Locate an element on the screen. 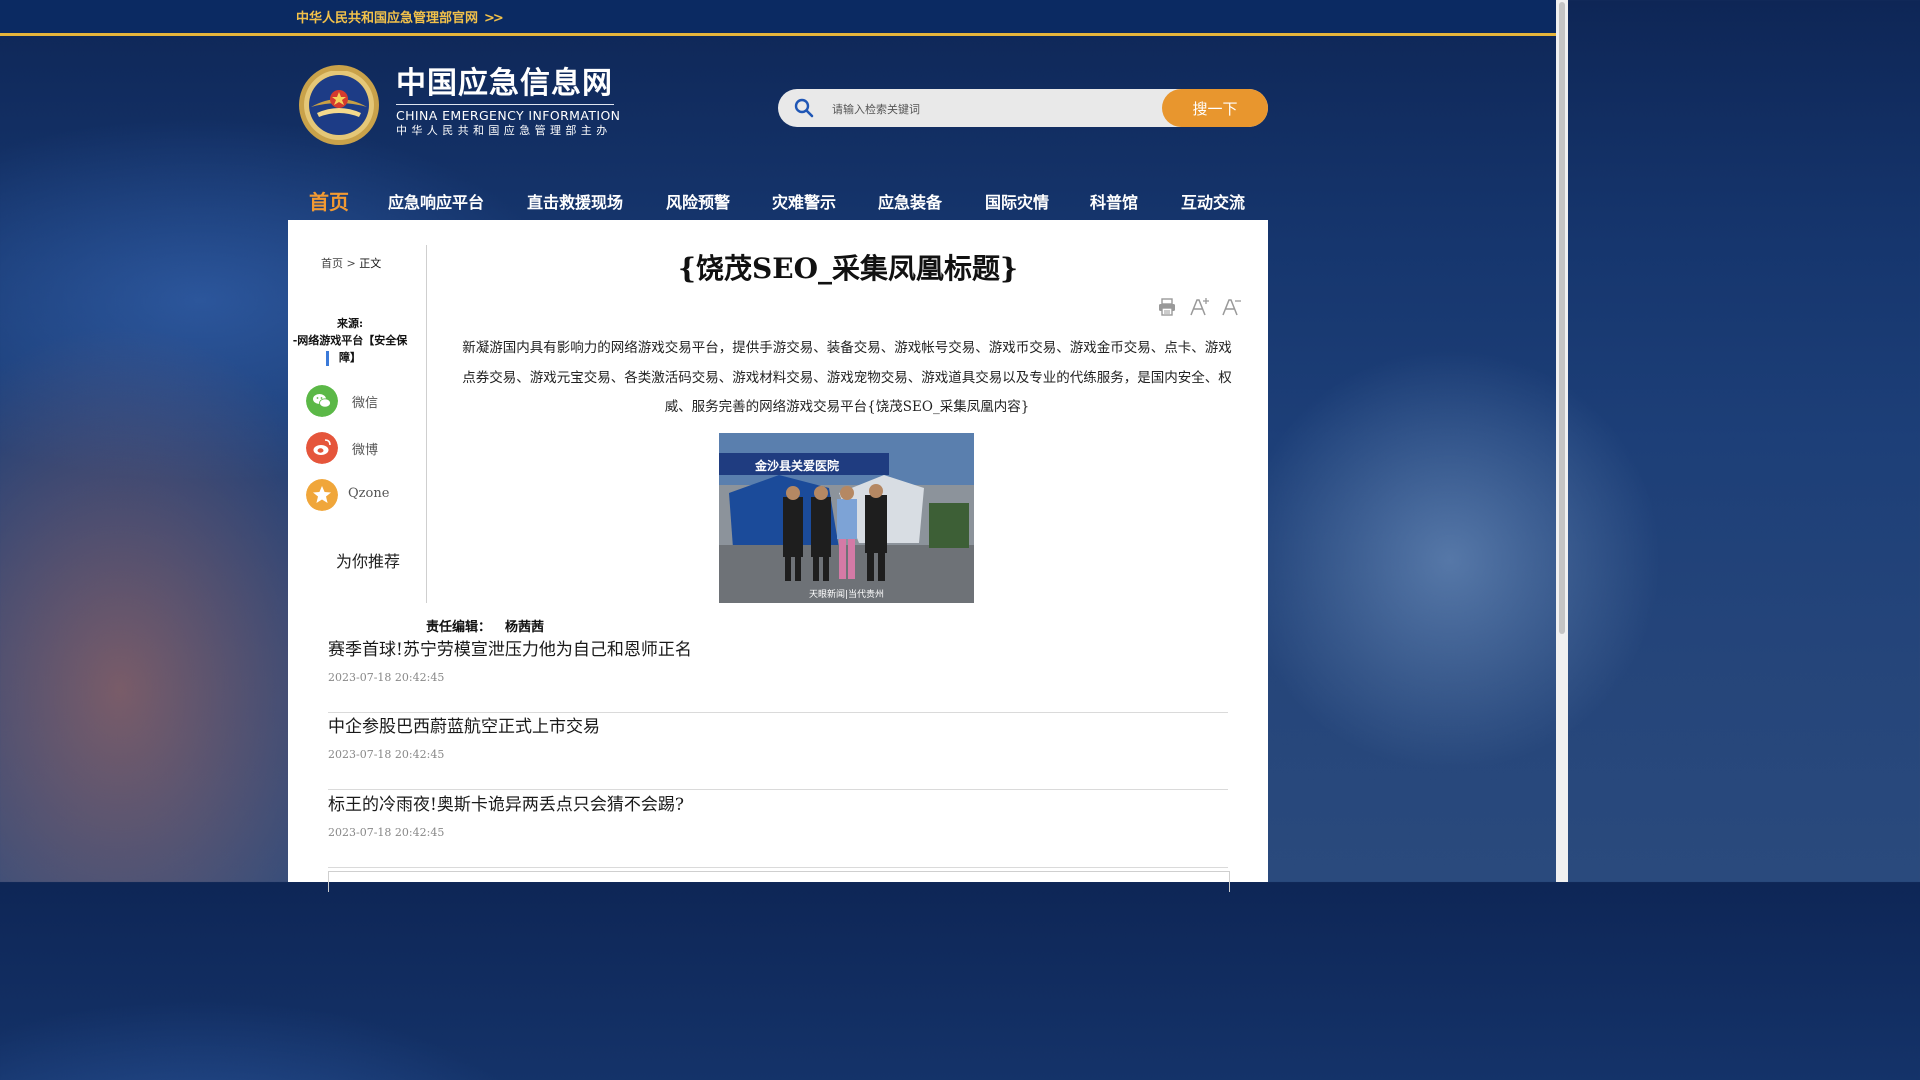  print-icon is located at coordinates (1167, 307).